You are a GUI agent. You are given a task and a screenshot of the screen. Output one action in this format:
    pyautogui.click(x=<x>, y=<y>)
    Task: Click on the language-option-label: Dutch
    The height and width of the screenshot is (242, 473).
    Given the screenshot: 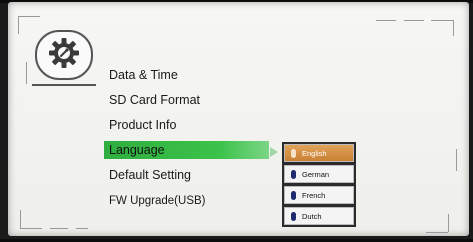 What is the action you would take?
    pyautogui.click(x=312, y=216)
    